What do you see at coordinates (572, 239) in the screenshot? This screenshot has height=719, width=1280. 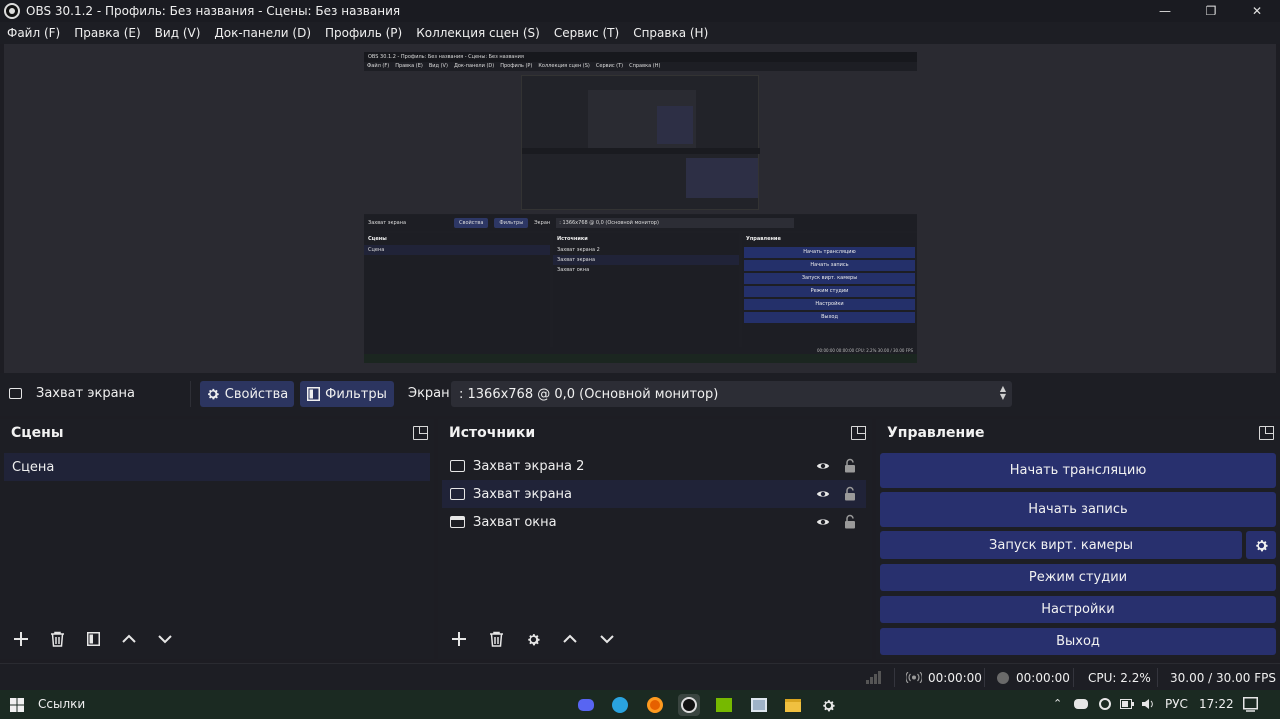 I see `mini-sources-title: Источники` at bounding box center [572, 239].